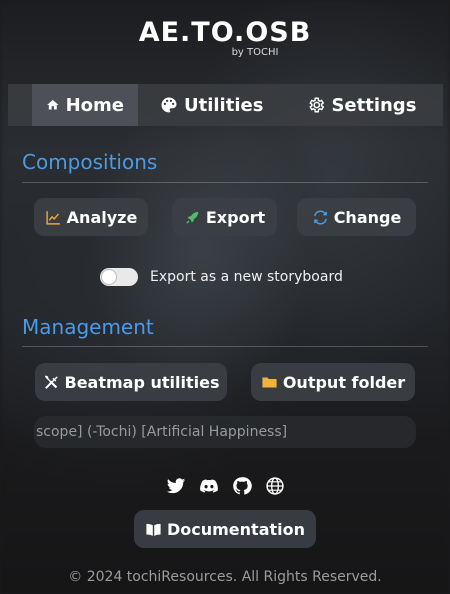 The width and height of the screenshot is (450, 594). I want to click on analyze-button: Analyze, so click(91, 217).